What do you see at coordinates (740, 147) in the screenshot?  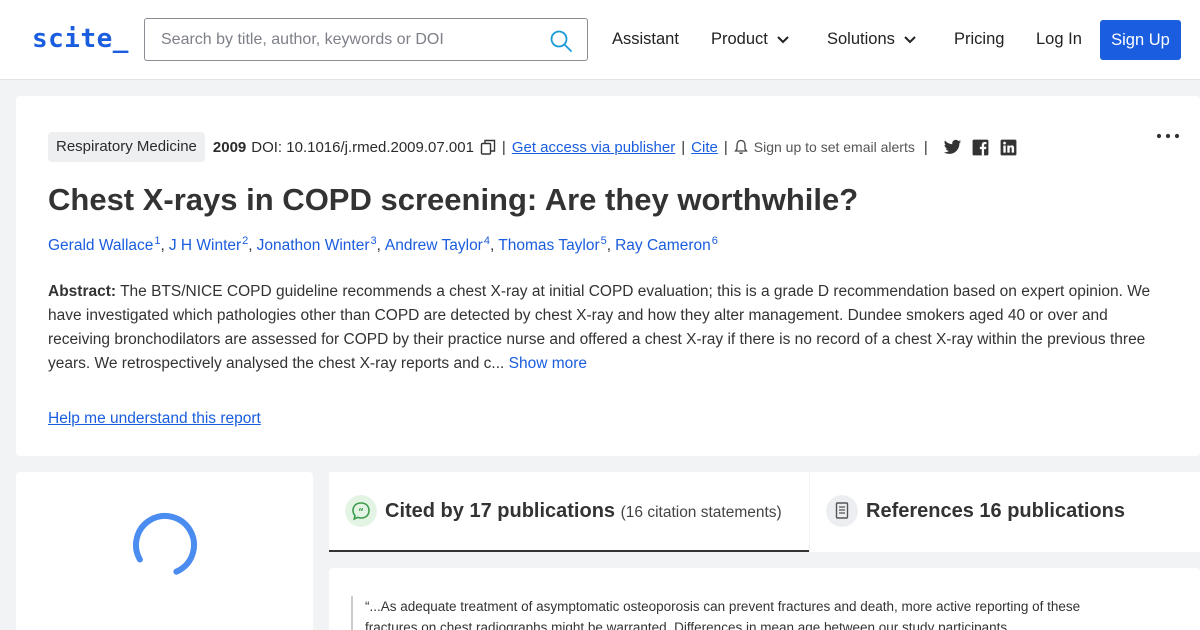 I see `bell-icon` at bounding box center [740, 147].